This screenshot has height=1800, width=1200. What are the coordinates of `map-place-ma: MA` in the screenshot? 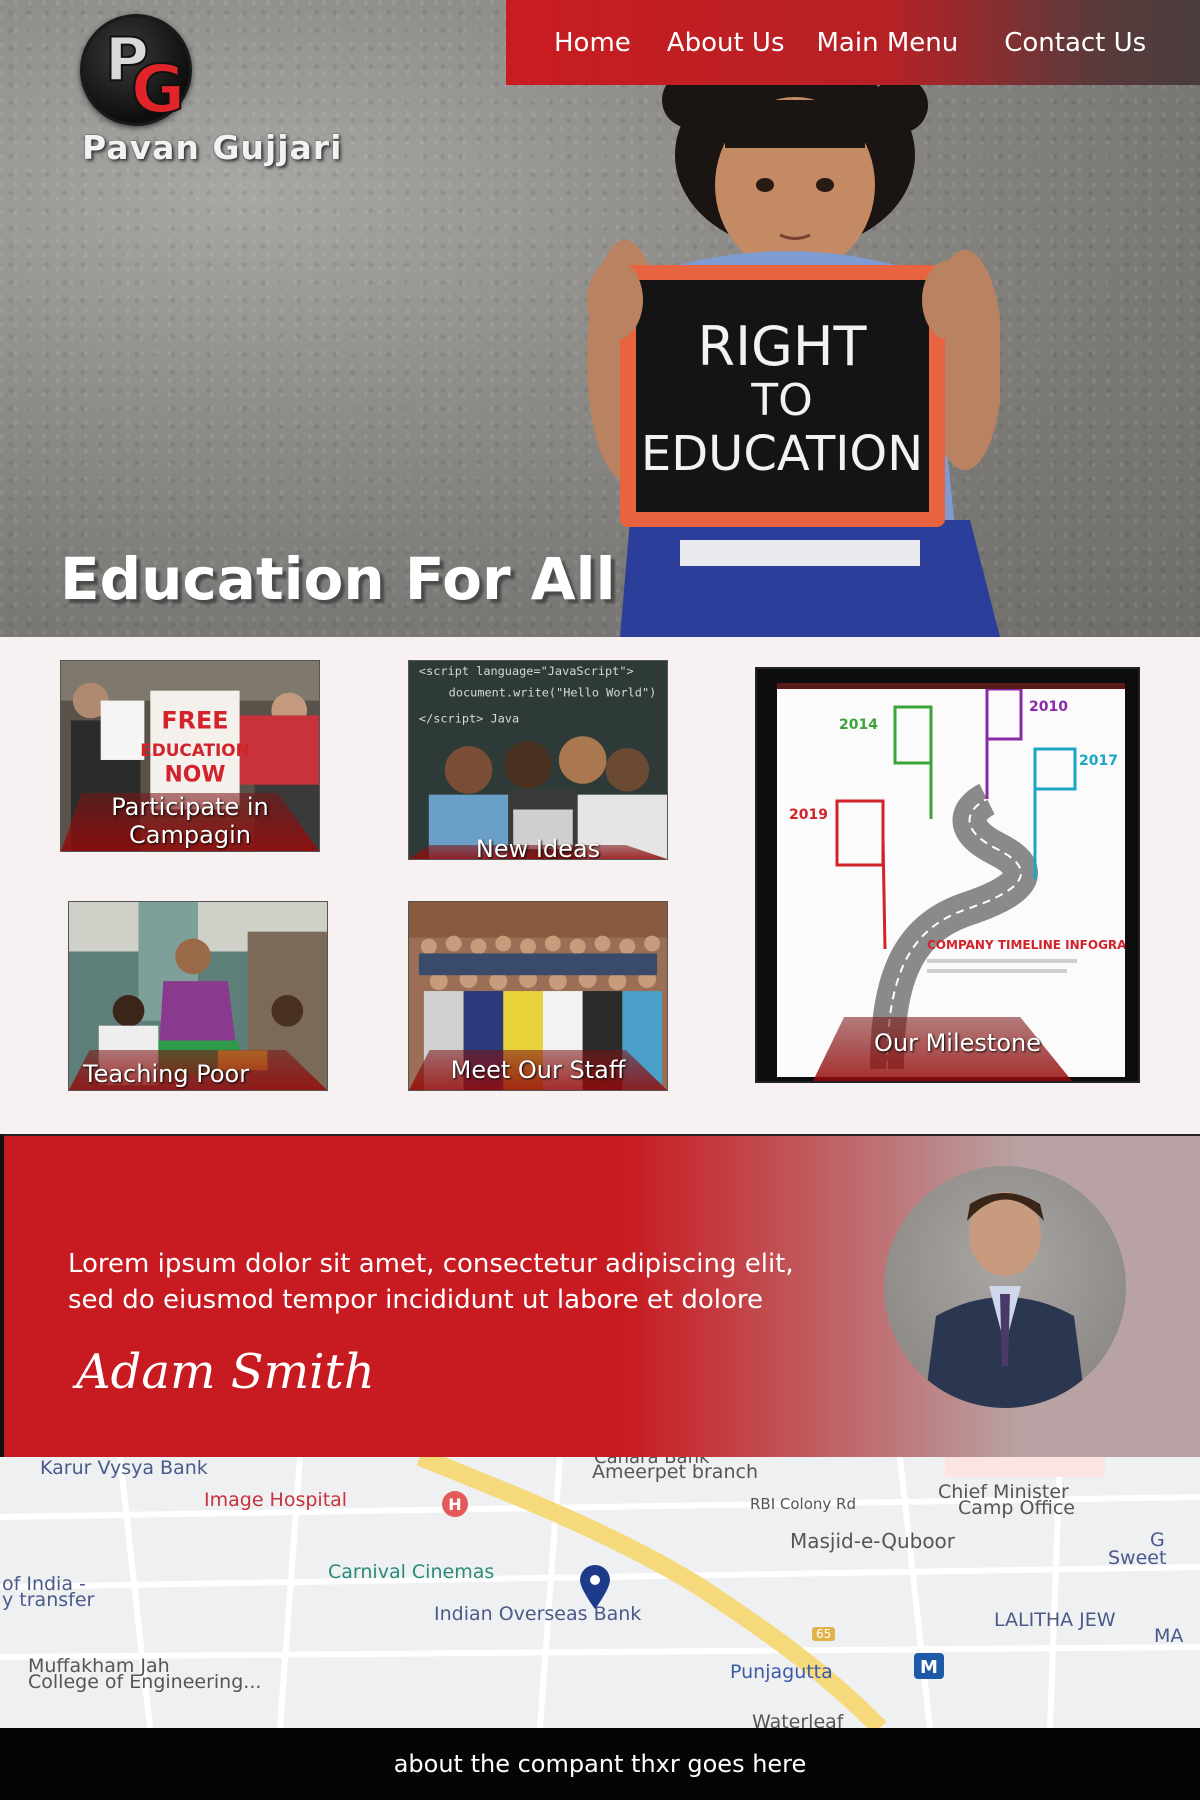 It's located at (1169, 1636).